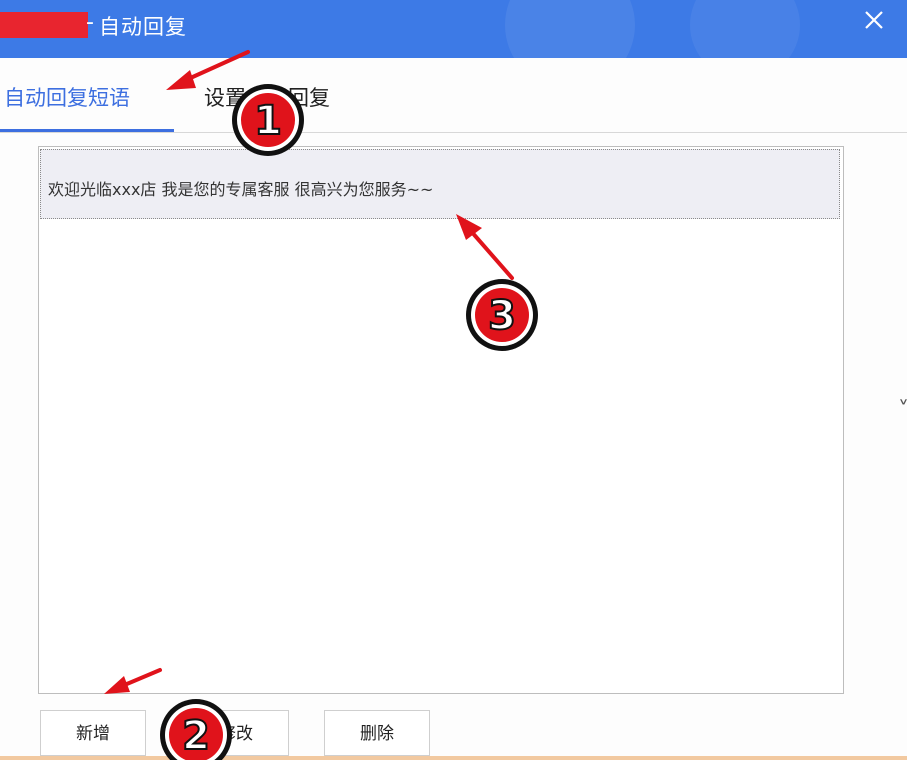 This screenshot has height=760, width=907. I want to click on phrase-text: 欢迎光临xxx店 我是您的专属客服 很高兴为您服务~~, so click(241, 189).